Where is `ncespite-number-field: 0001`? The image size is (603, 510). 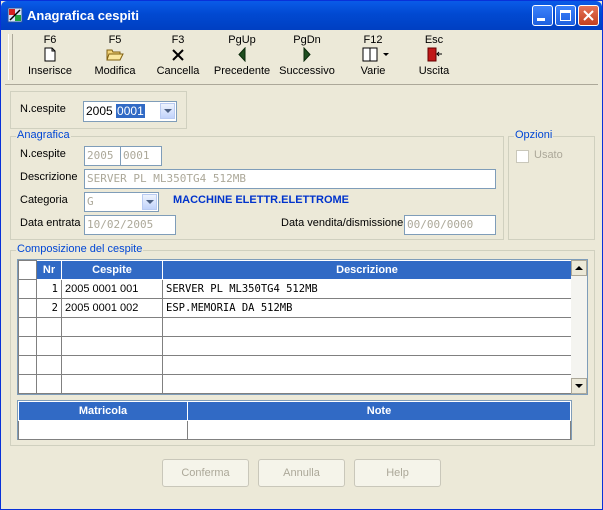
ncespite-number-field: 0001 is located at coordinates (141, 156).